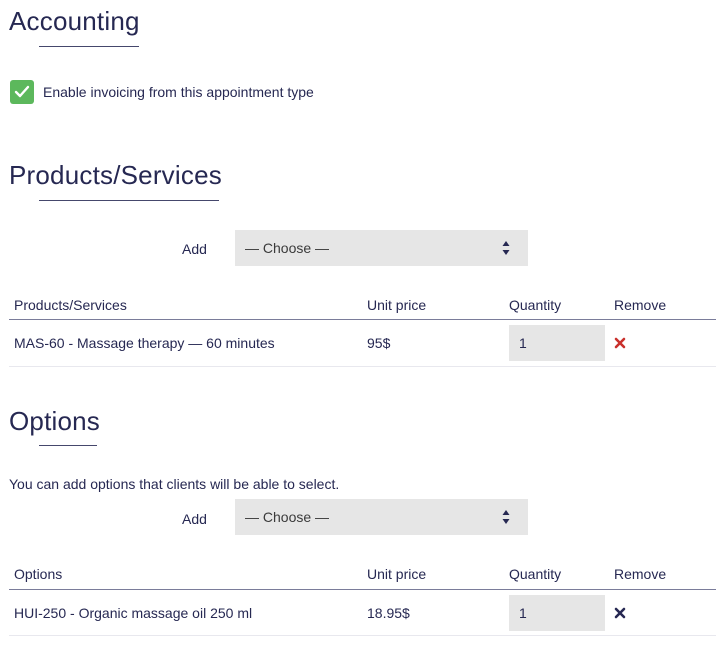 This screenshot has width=720, height=650. Describe the element at coordinates (381, 517) in the screenshot. I see `options-add-select: — Choose —` at that location.